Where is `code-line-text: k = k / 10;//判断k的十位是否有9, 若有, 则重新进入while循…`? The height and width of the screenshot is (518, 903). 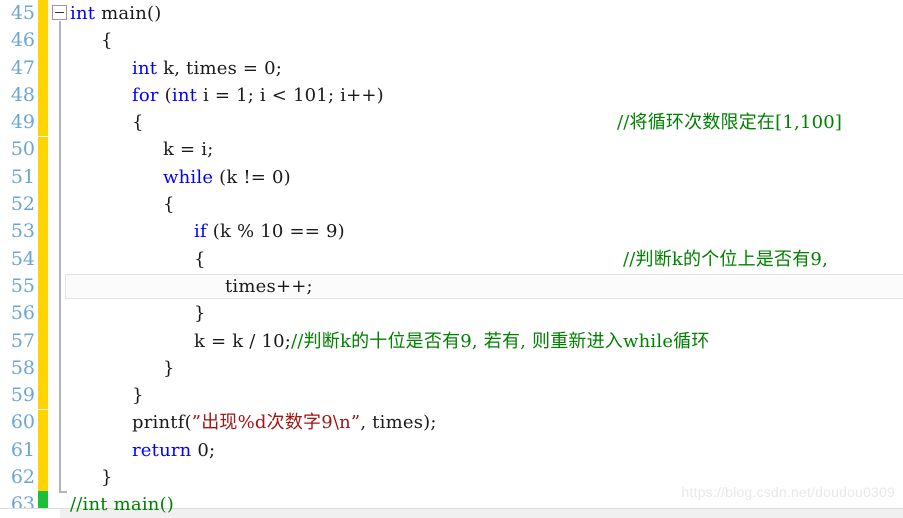
code-line-text: k = k / 10;//判断k的十位是否有9, 若有, 则重新进入while循… is located at coordinates (390, 341).